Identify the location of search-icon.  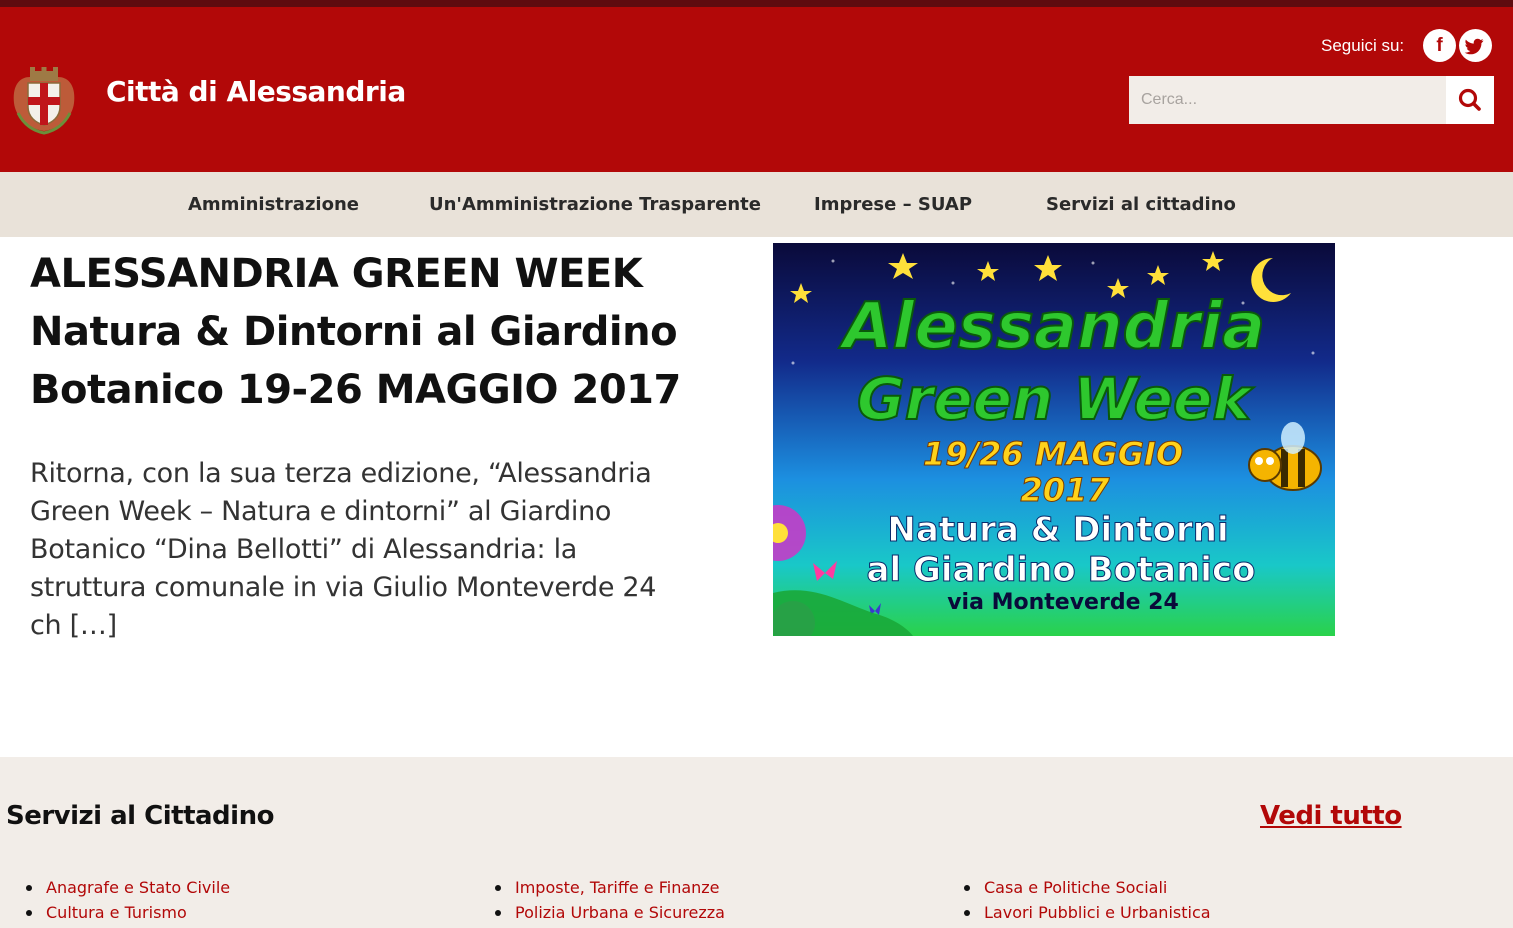
(1469, 99).